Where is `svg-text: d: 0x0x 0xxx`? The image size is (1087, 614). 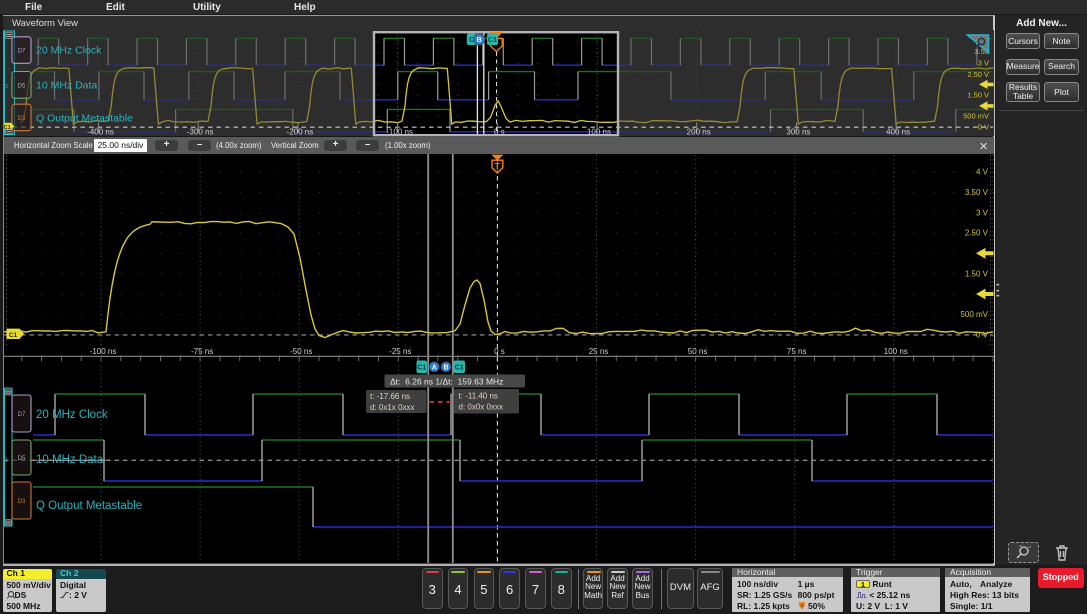
svg-text: d: 0x0x 0xxx is located at coordinates (481, 406).